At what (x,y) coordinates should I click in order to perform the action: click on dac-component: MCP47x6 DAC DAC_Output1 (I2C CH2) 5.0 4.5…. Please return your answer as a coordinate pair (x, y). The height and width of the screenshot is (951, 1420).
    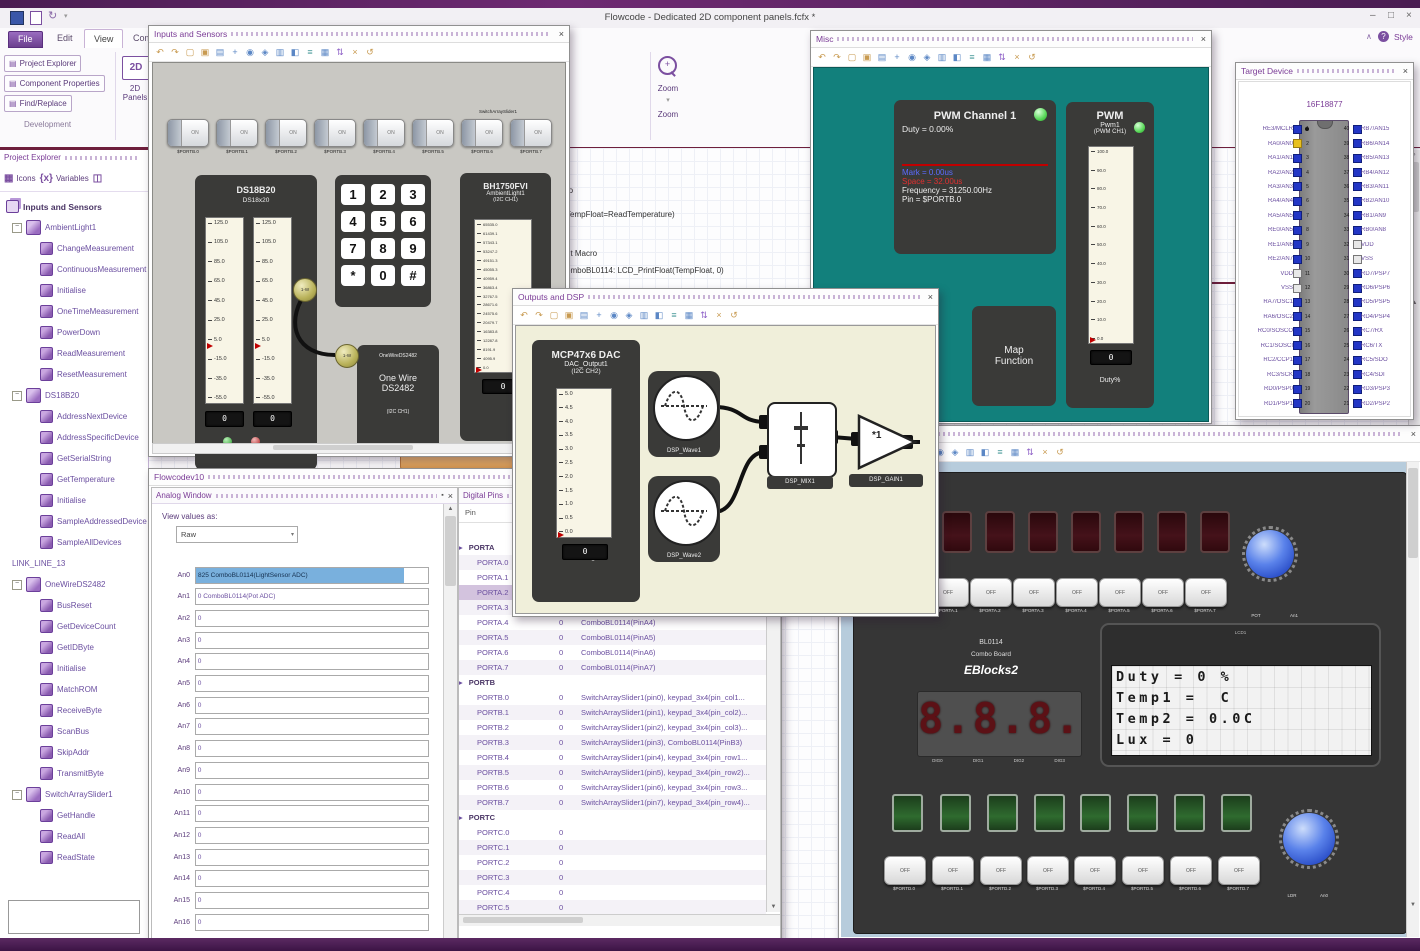
    Looking at the image, I should click on (586, 471).